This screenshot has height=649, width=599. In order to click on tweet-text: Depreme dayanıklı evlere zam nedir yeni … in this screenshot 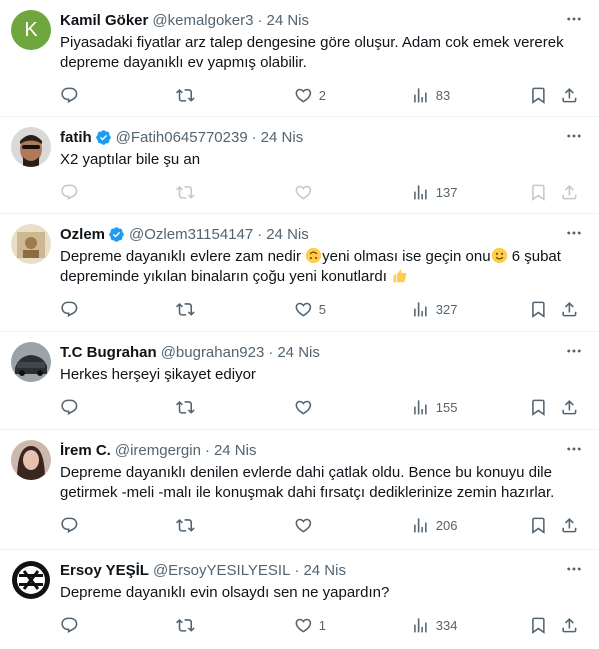, I will do `click(321, 267)`.